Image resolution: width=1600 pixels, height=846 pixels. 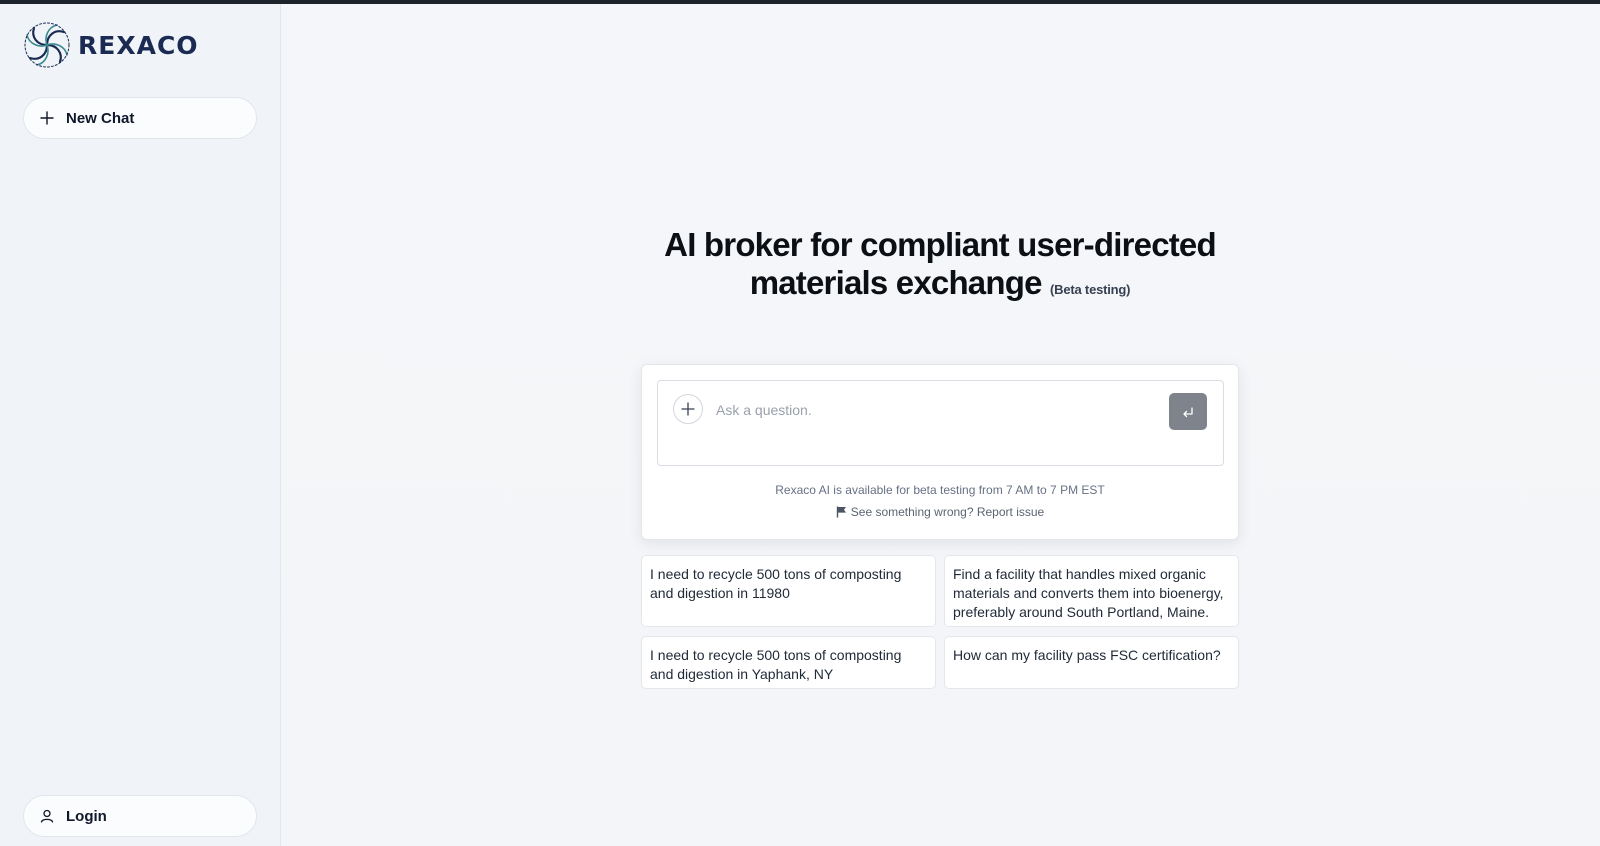 What do you see at coordinates (47, 45) in the screenshot?
I see `spiral-logo-icon` at bounding box center [47, 45].